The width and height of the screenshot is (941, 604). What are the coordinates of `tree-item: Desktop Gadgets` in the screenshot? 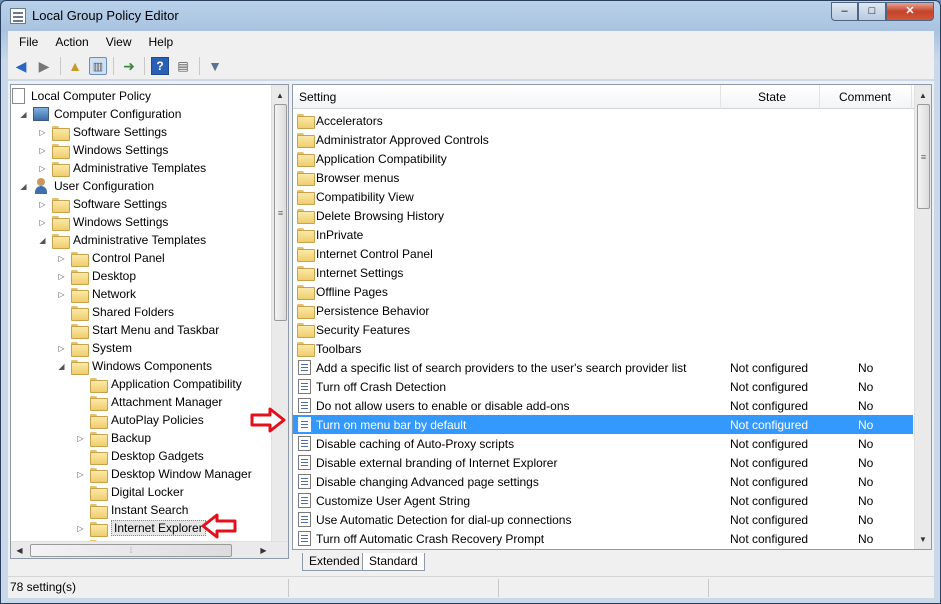 It's located at (140, 456).